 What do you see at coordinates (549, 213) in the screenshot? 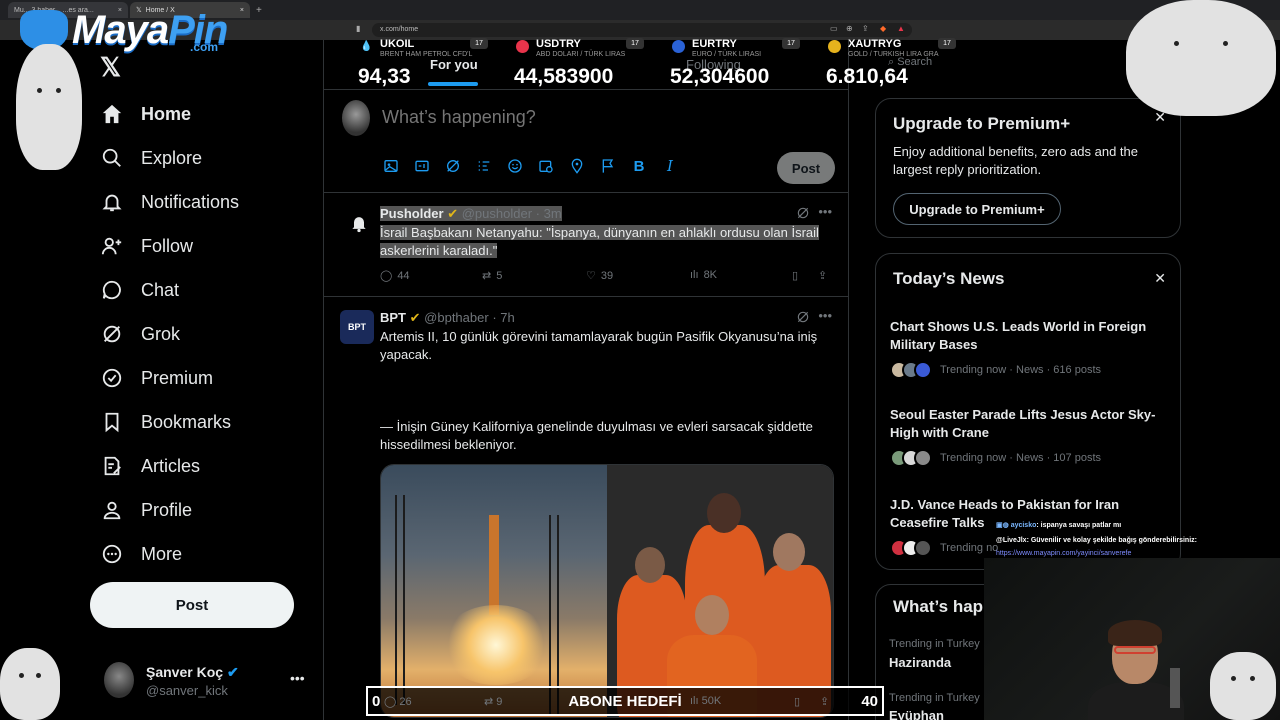
I see `tweet-time: · 3m` at bounding box center [549, 213].